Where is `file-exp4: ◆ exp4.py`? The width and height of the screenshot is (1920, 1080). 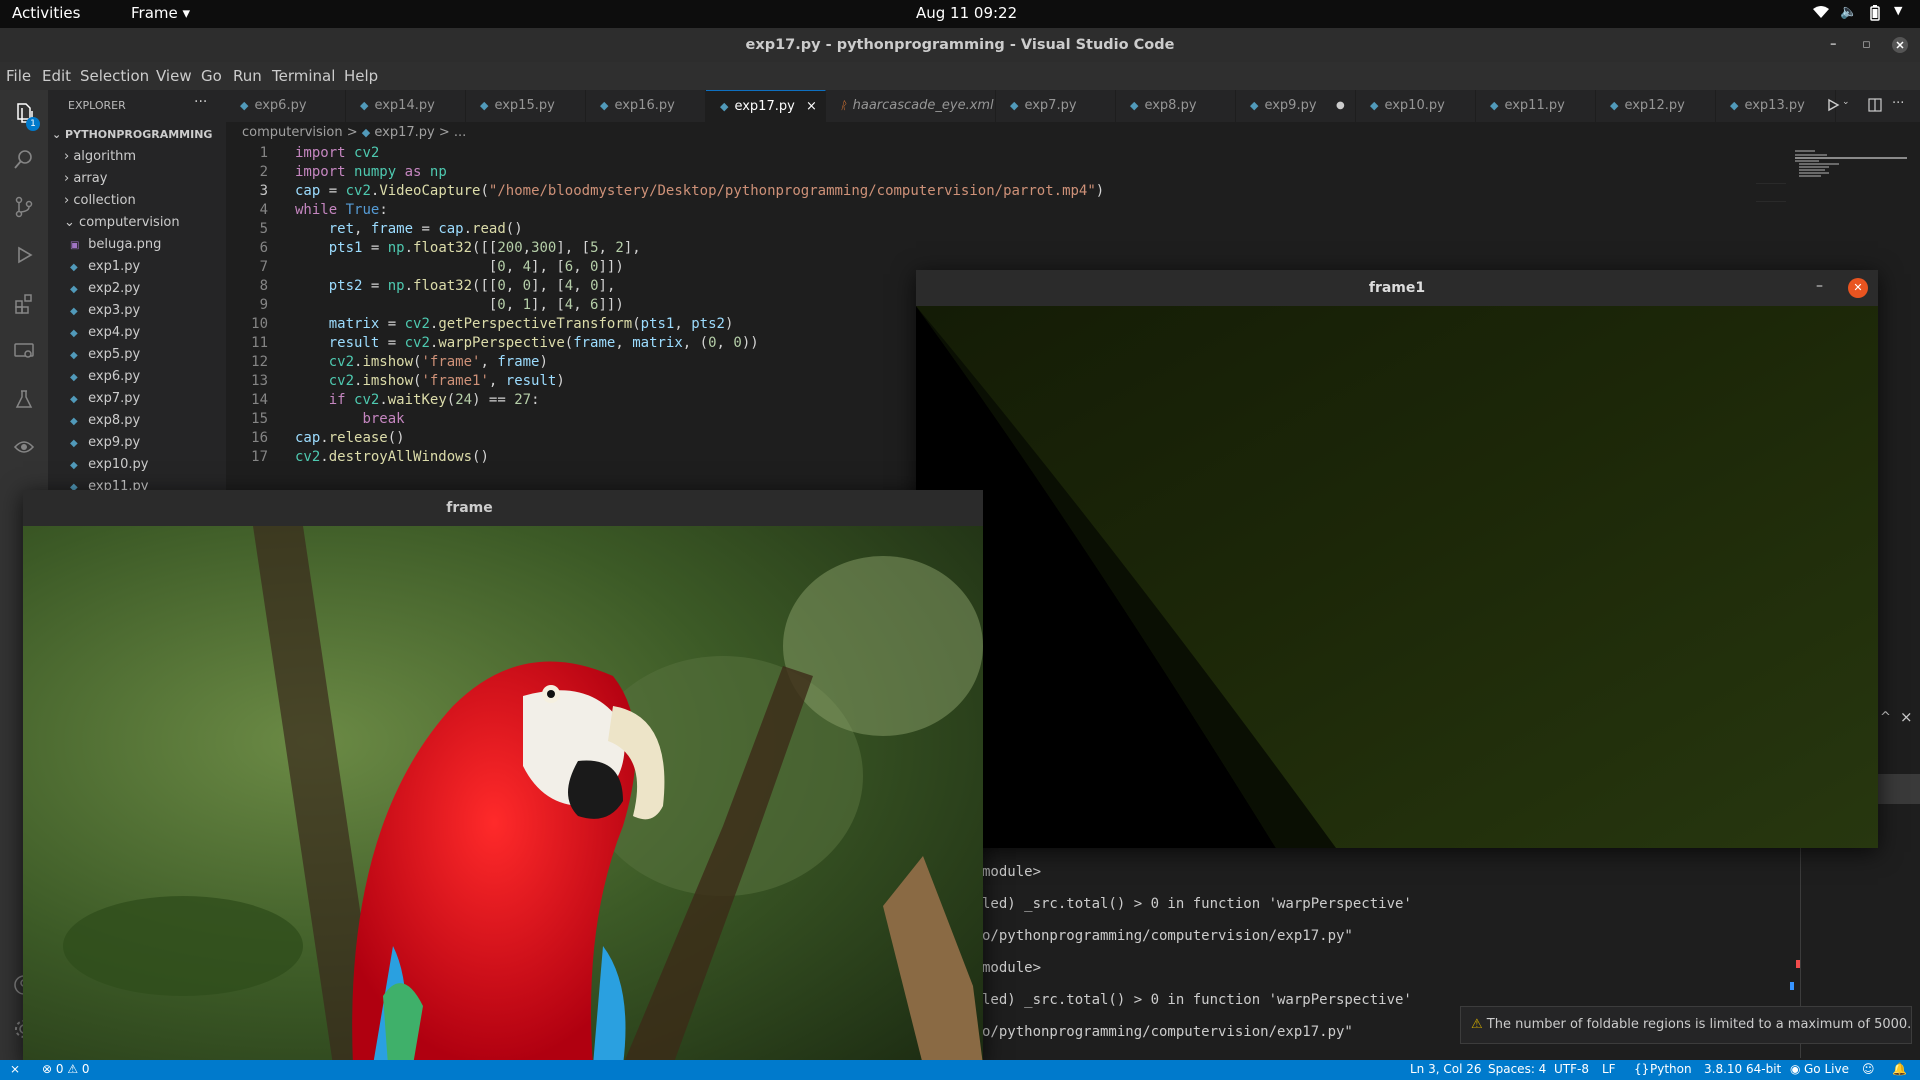 file-exp4: ◆ exp4.py is located at coordinates (137, 333).